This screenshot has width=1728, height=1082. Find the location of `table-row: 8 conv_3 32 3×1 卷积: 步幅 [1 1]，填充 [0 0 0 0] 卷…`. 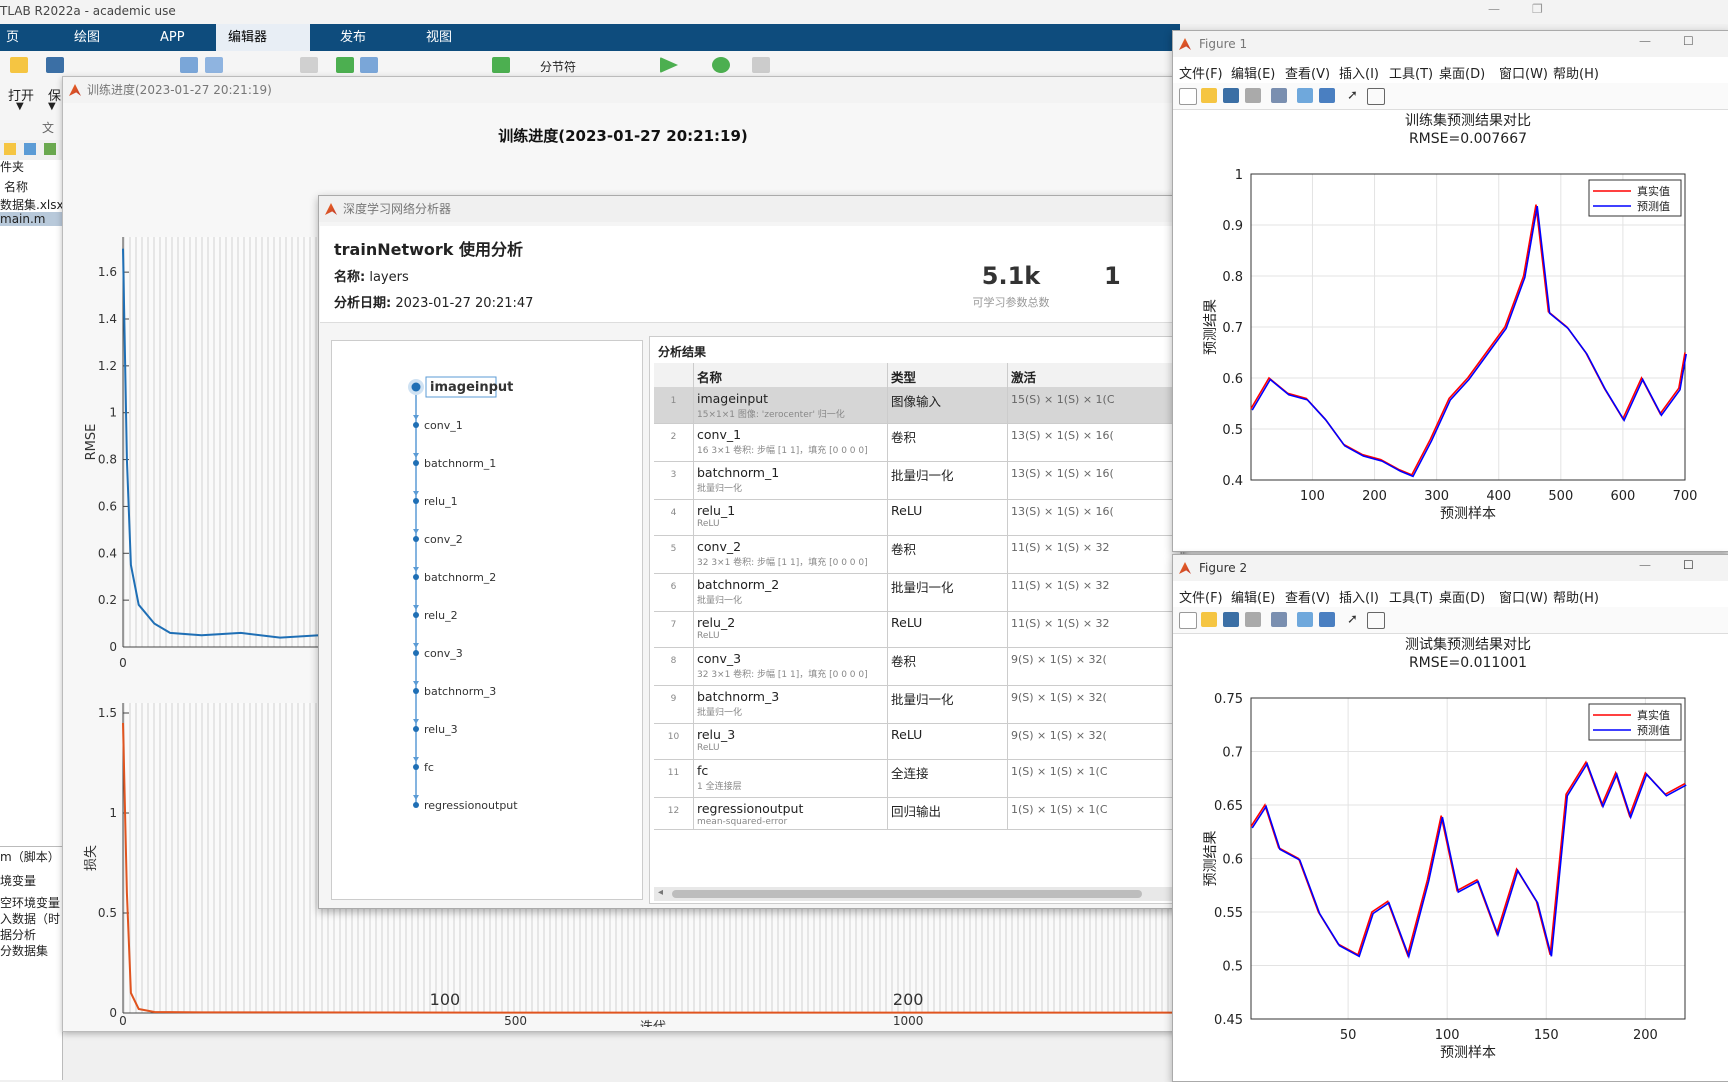

table-row: 8 conv_3 32 3×1 卷积: 步幅 [1 1]，填充 [0 0 0 0] 卷… is located at coordinates (917, 666).